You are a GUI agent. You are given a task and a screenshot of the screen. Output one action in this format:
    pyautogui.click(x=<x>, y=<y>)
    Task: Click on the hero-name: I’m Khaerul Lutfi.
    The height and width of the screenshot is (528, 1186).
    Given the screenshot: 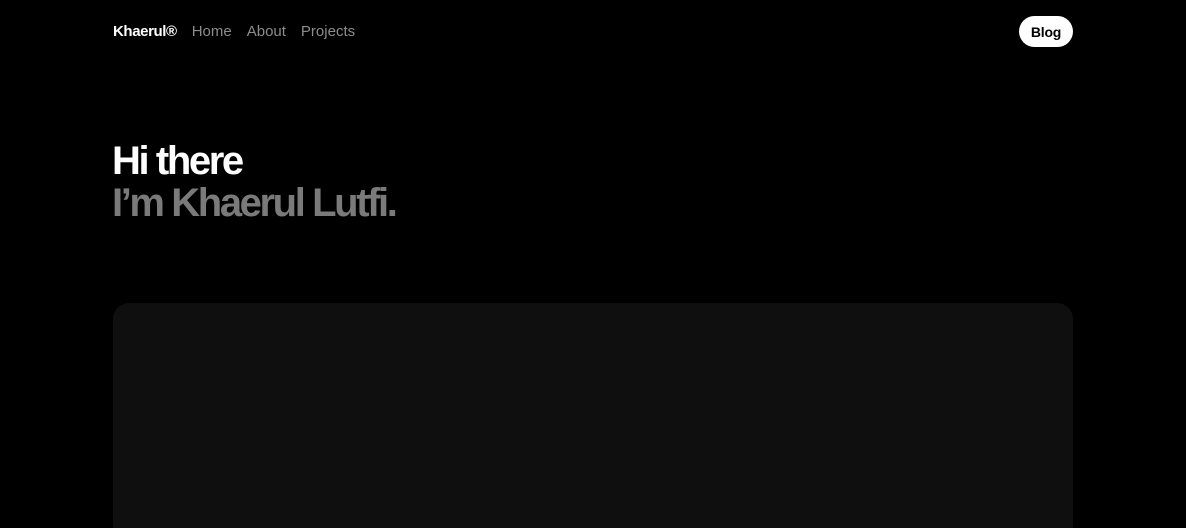 What is the action you would take?
    pyautogui.click(x=255, y=203)
    